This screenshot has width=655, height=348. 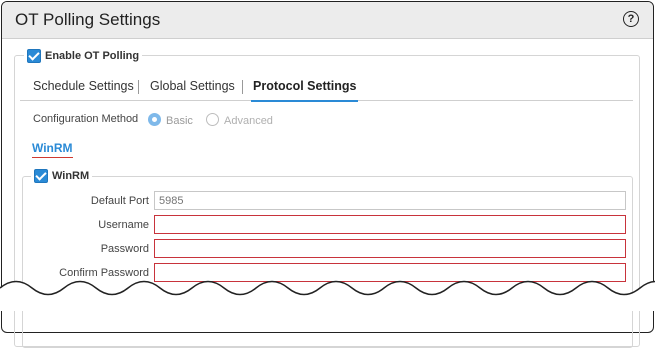 What do you see at coordinates (119, 201) in the screenshot?
I see `default-port-label: Default Port` at bounding box center [119, 201].